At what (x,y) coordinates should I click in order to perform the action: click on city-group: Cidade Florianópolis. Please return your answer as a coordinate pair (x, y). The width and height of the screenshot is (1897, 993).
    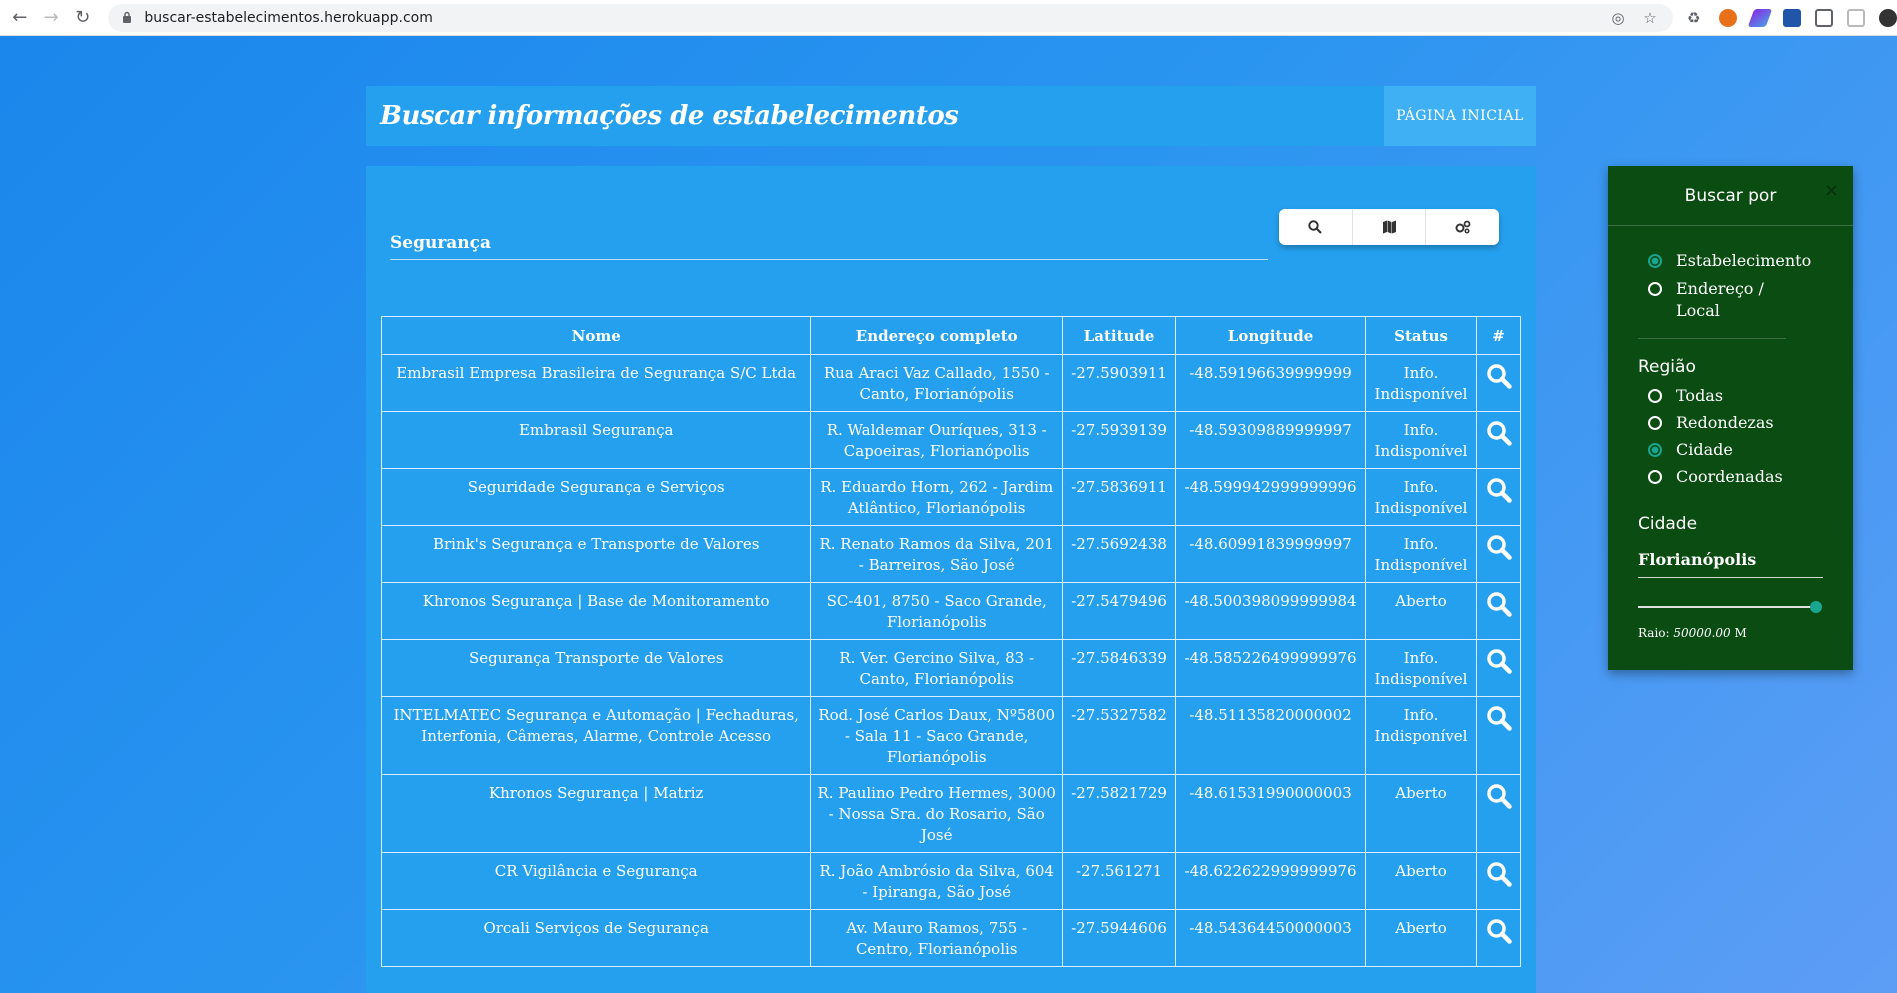
    Looking at the image, I should click on (1730, 533).